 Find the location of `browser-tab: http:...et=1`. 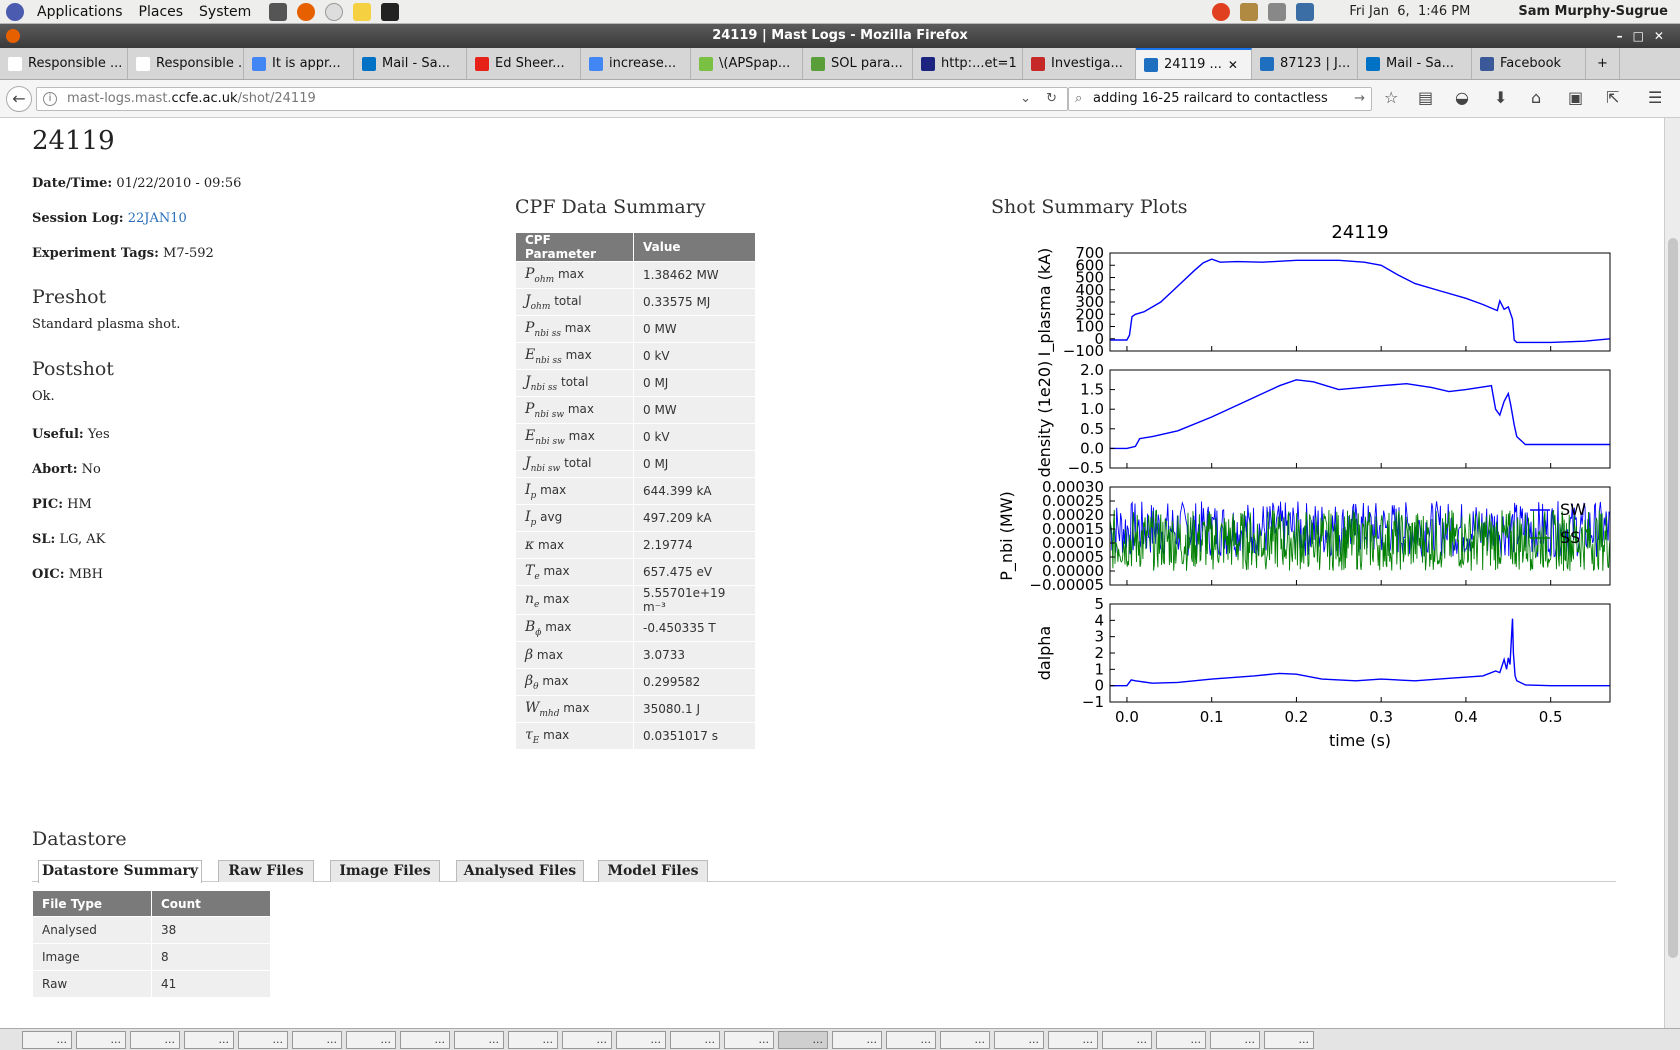

browser-tab: http:...et=1 is located at coordinates (968, 63).